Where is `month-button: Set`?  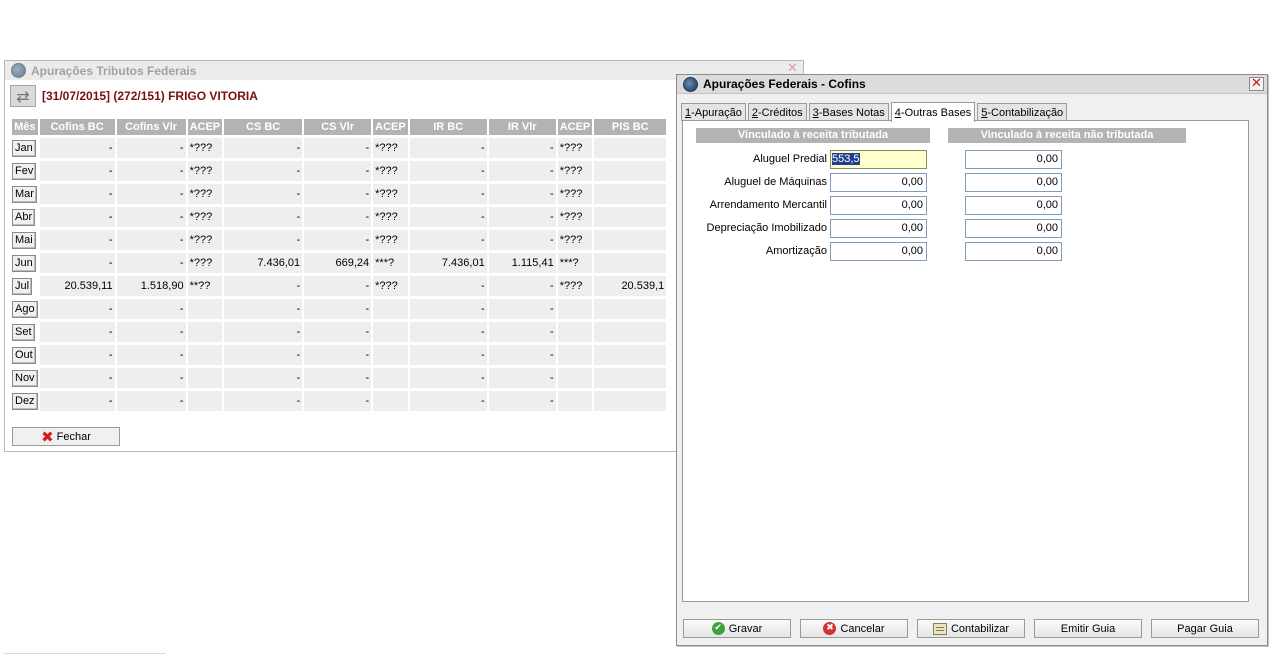 month-button: Set is located at coordinates (23, 332).